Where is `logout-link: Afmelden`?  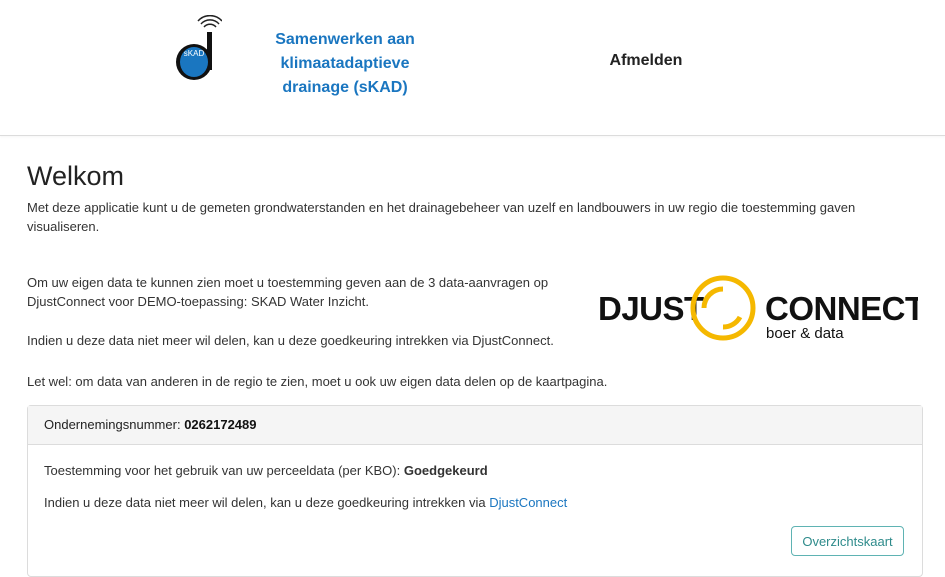
logout-link: Afmelden is located at coordinates (646, 61).